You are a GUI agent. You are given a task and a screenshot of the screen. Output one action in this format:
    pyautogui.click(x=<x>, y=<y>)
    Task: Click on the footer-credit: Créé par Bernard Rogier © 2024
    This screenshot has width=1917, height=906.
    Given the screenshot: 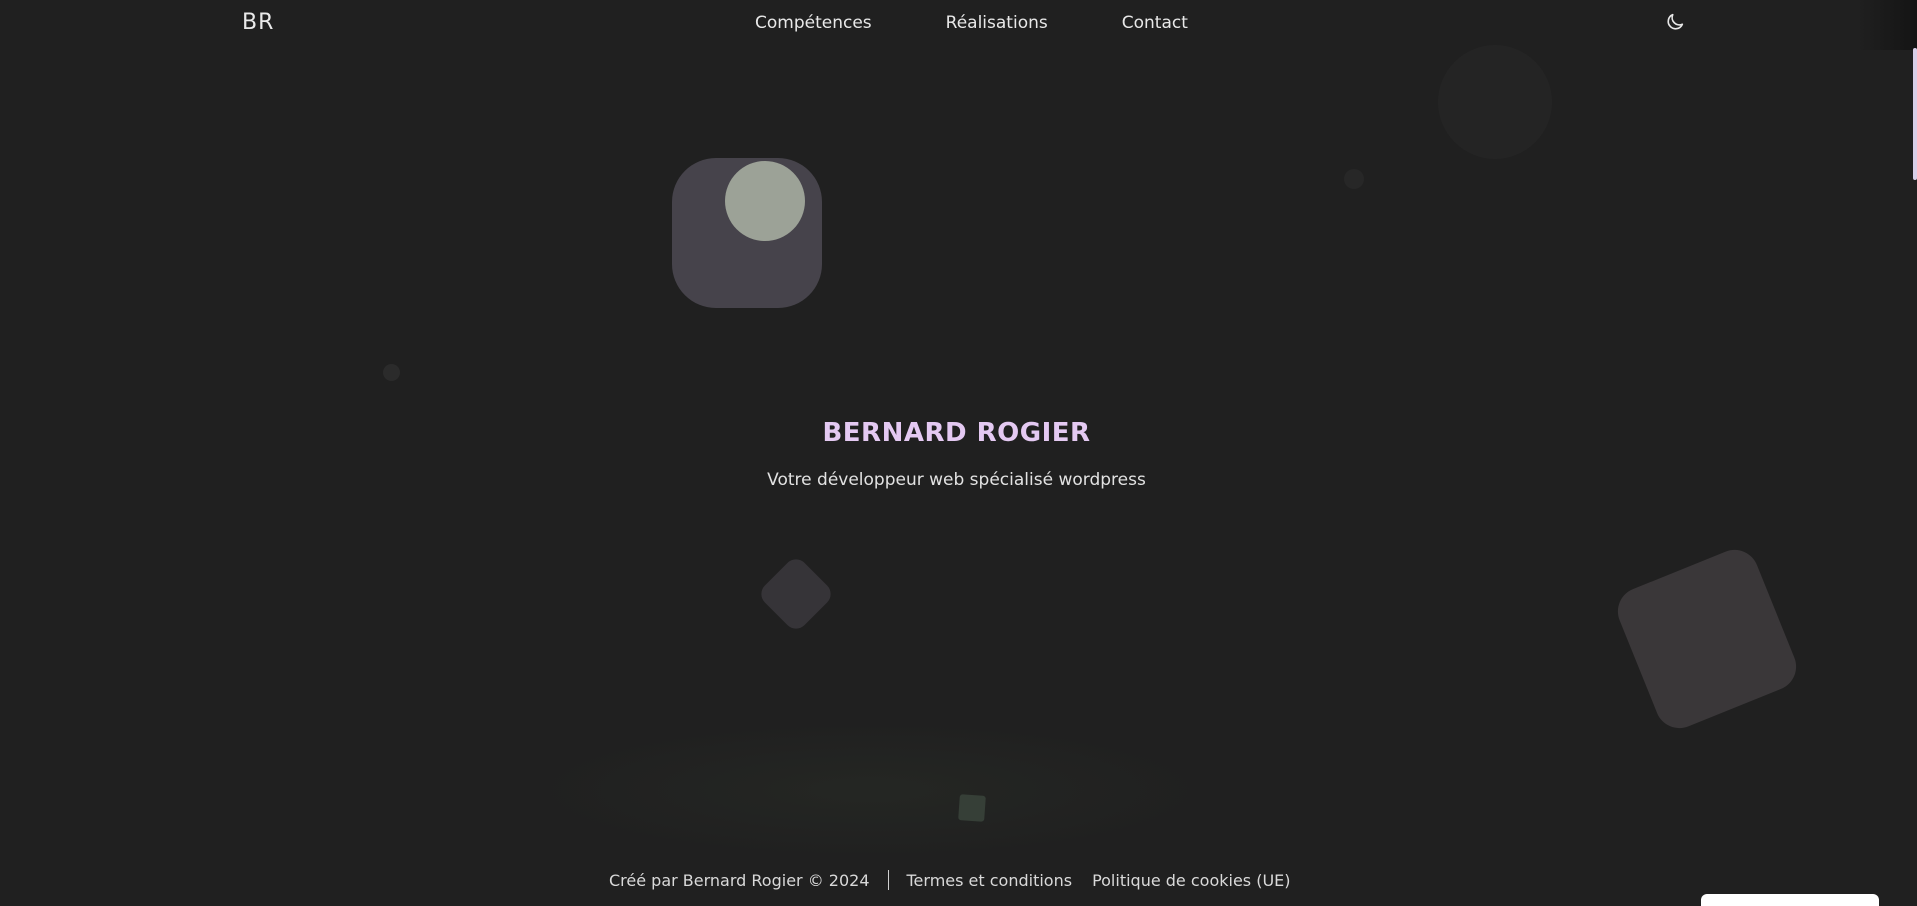 What is the action you would take?
    pyautogui.click(x=739, y=880)
    